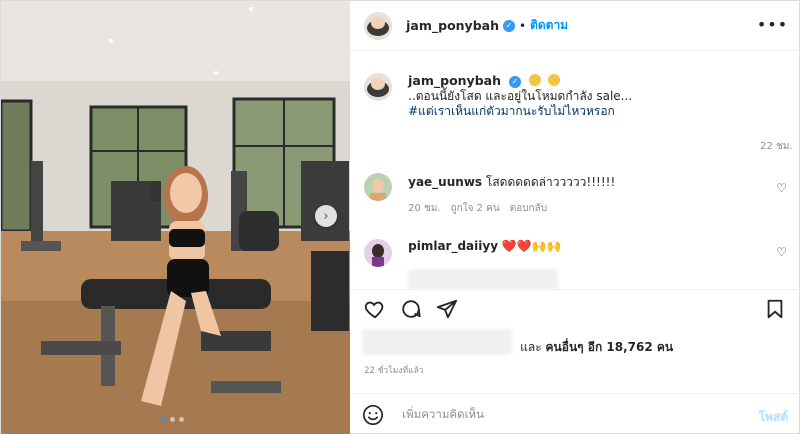 The height and width of the screenshot is (434, 800). What do you see at coordinates (378, 25) in the screenshot?
I see `avatar` at bounding box center [378, 25].